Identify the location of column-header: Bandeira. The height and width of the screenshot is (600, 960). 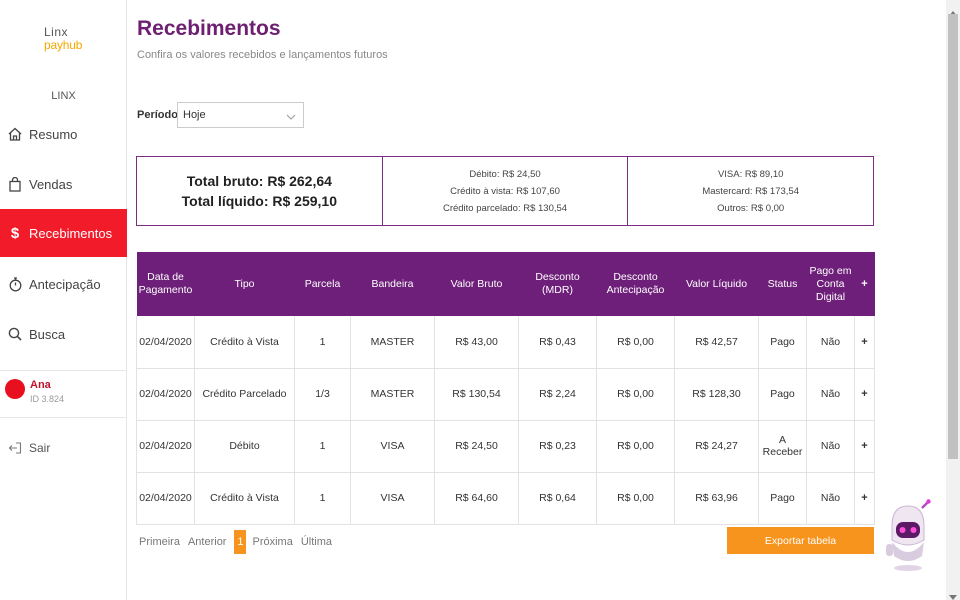
(392, 284).